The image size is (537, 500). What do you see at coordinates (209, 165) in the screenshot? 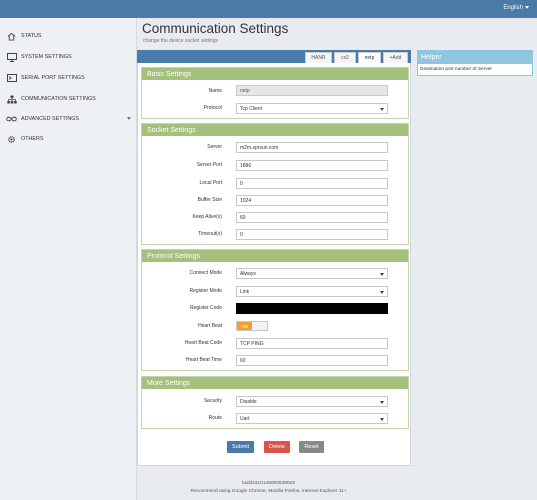
I see `server-port-label: Server Port` at bounding box center [209, 165].